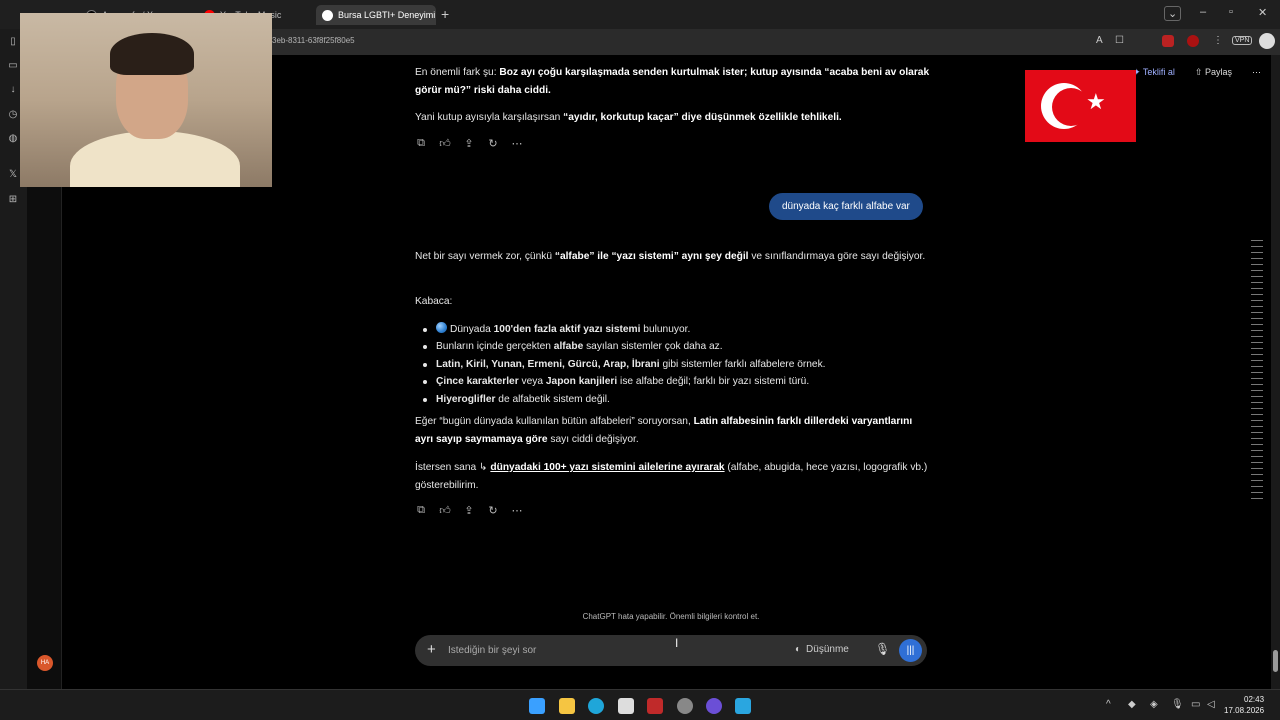 Image resolution: width=1280 pixels, height=720 pixels. I want to click on file-explorer-icon, so click(567, 706).